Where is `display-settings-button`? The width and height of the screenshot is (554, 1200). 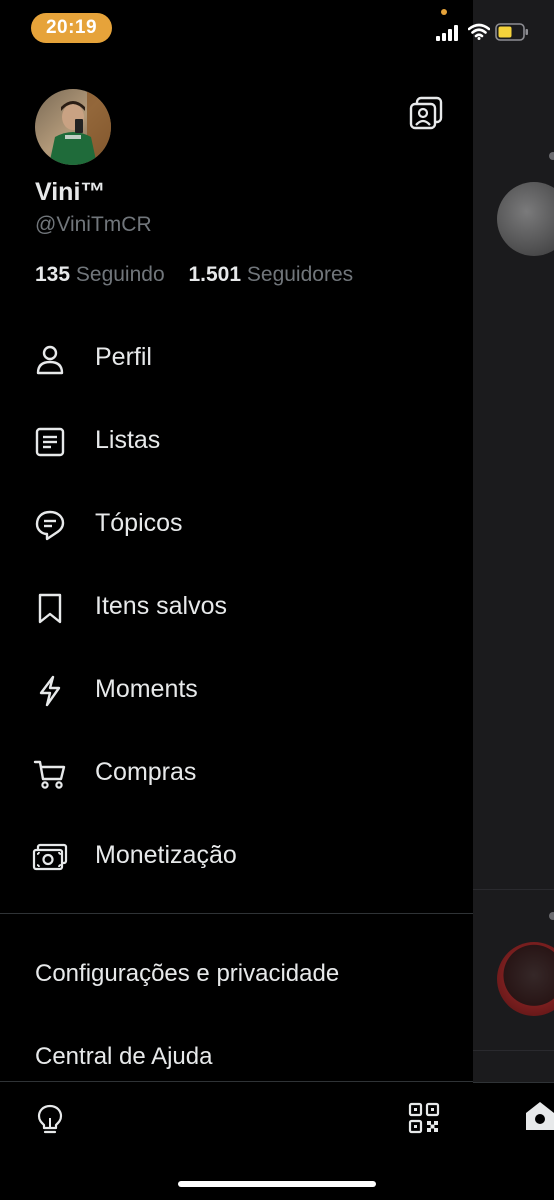 display-settings-button is located at coordinates (50, 1122).